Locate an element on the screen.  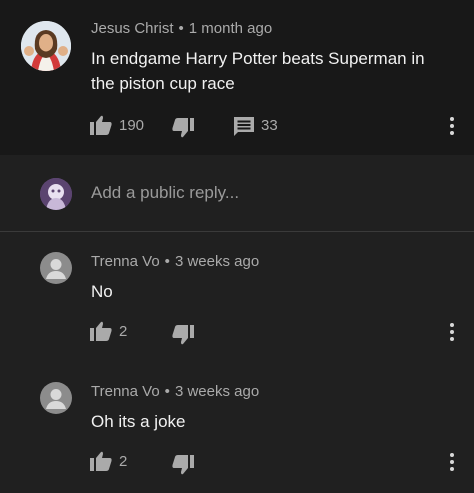
like-count: 190 is located at coordinates (132, 125).